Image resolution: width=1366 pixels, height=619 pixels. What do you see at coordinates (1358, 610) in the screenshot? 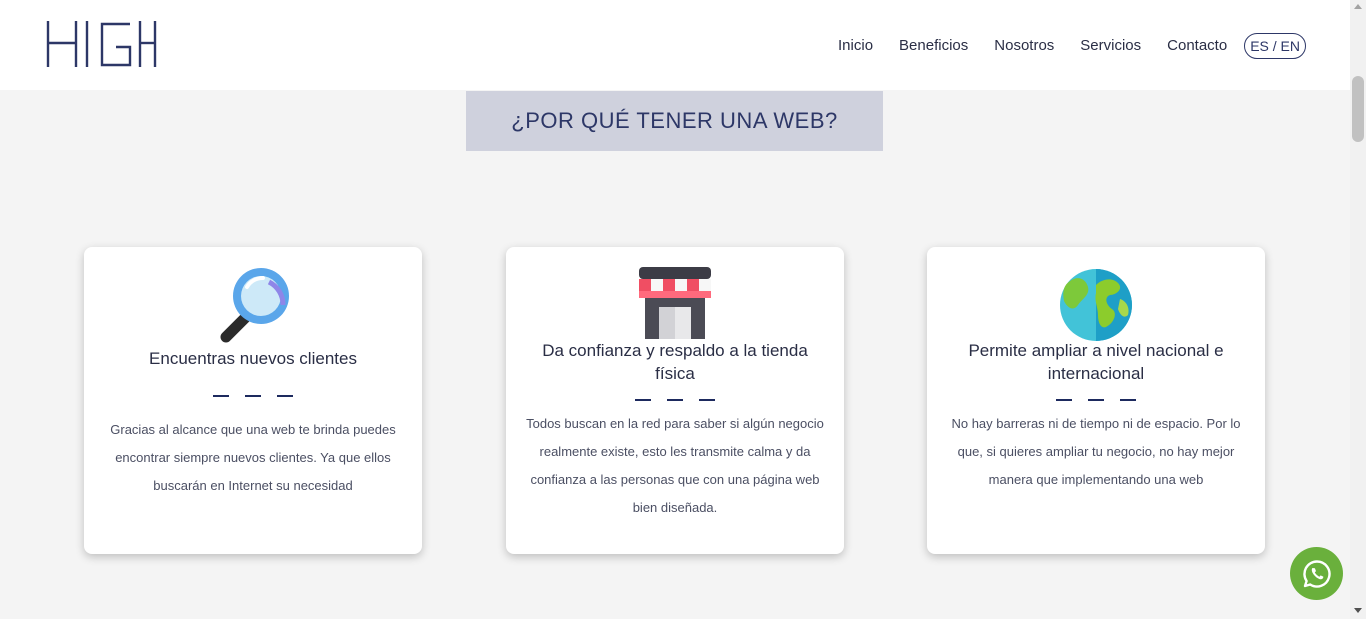
I see `scroll-down-arrow-icon` at bounding box center [1358, 610].